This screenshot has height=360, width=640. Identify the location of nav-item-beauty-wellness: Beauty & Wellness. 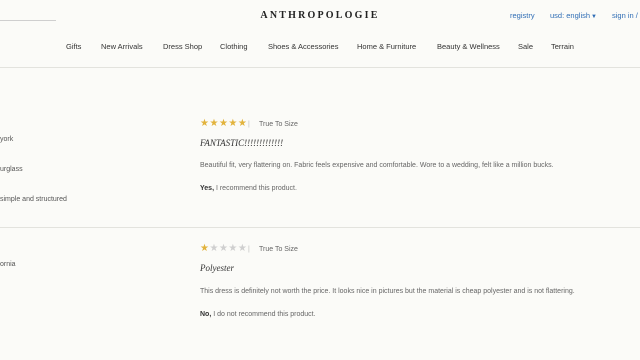
(468, 46).